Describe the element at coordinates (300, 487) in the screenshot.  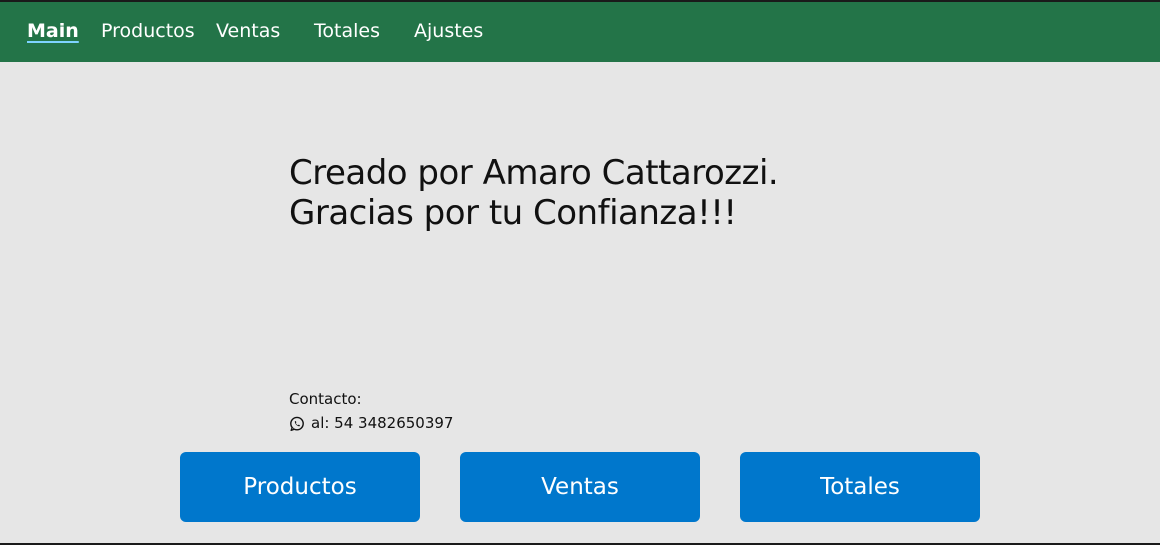
I see `productos-button: Productos` at that location.